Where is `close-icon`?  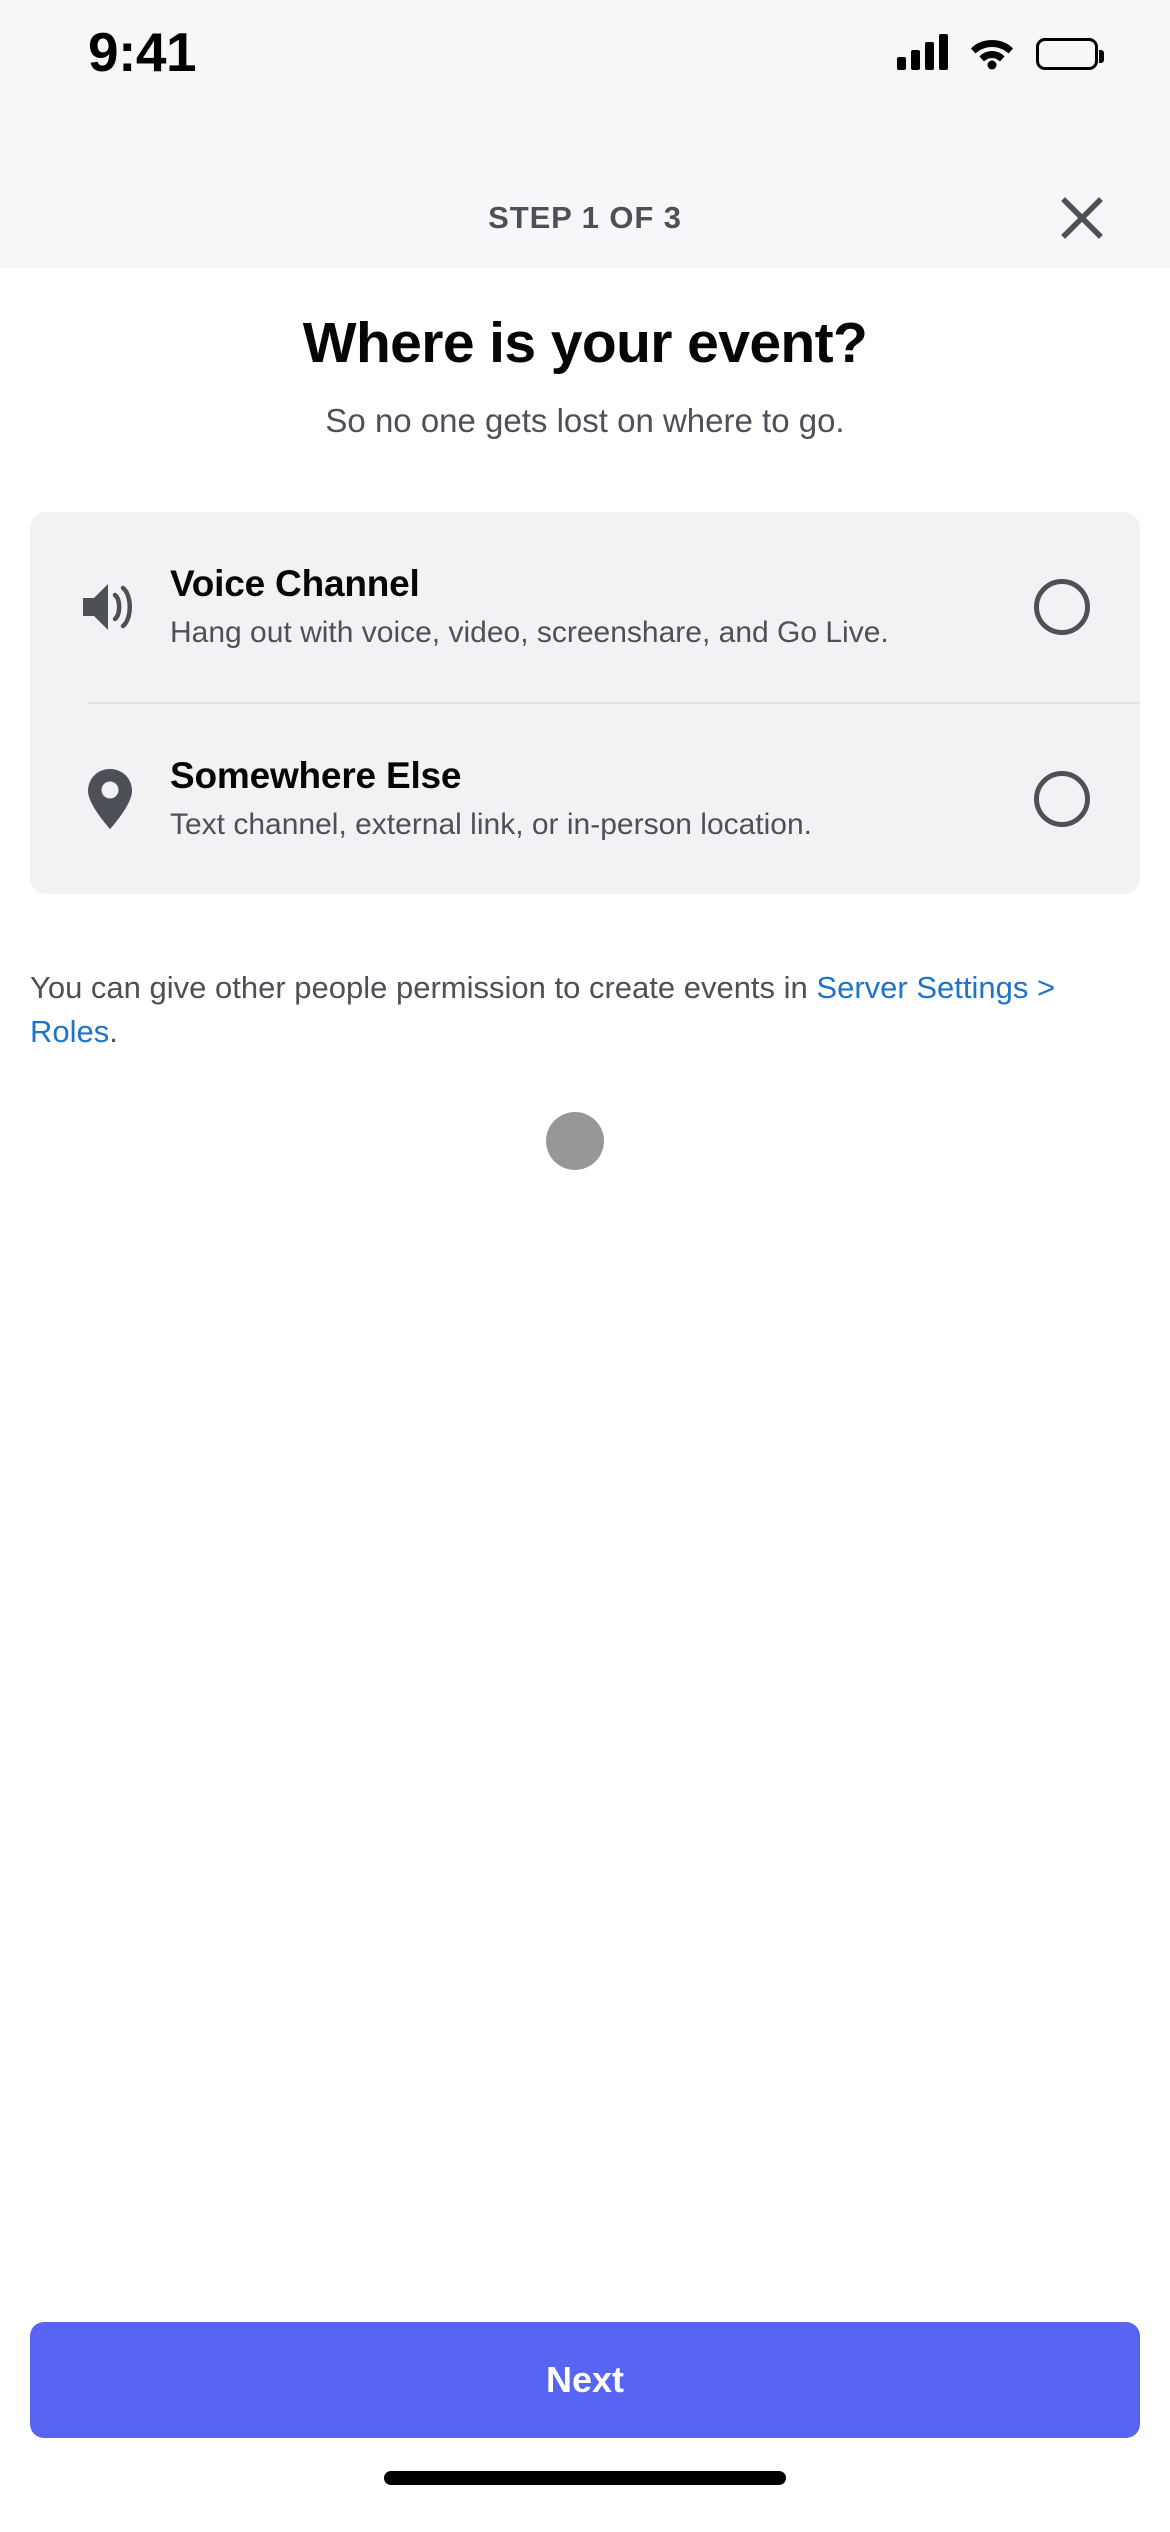
close-icon is located at coordinates (1082, 218).